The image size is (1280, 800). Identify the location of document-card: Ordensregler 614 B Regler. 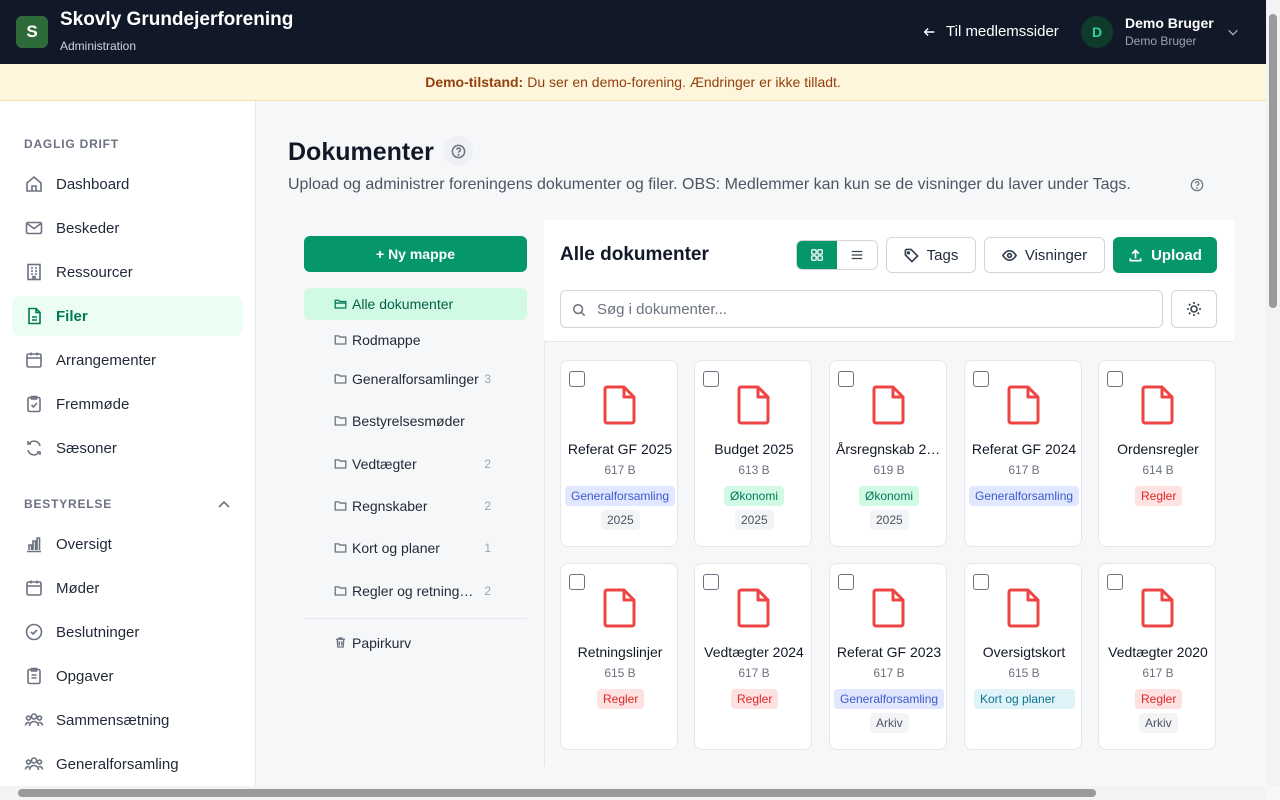
(1157, 453).